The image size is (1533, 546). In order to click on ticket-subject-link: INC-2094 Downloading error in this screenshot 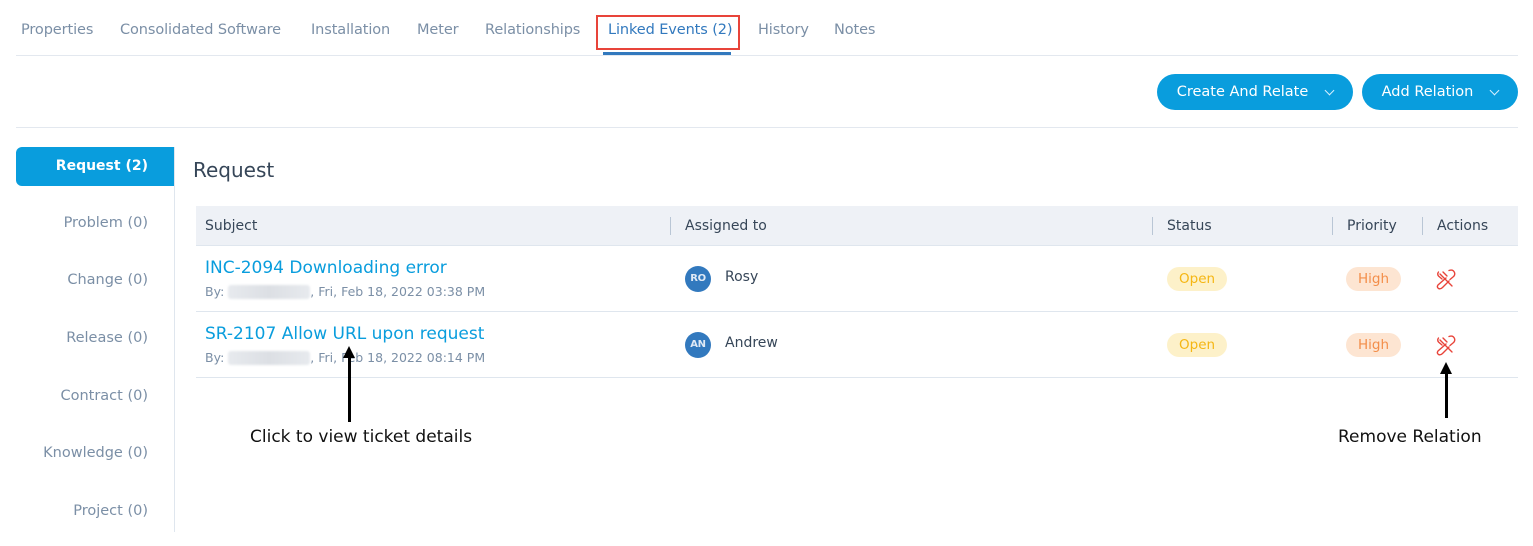, I will do `click(326, 268)`.